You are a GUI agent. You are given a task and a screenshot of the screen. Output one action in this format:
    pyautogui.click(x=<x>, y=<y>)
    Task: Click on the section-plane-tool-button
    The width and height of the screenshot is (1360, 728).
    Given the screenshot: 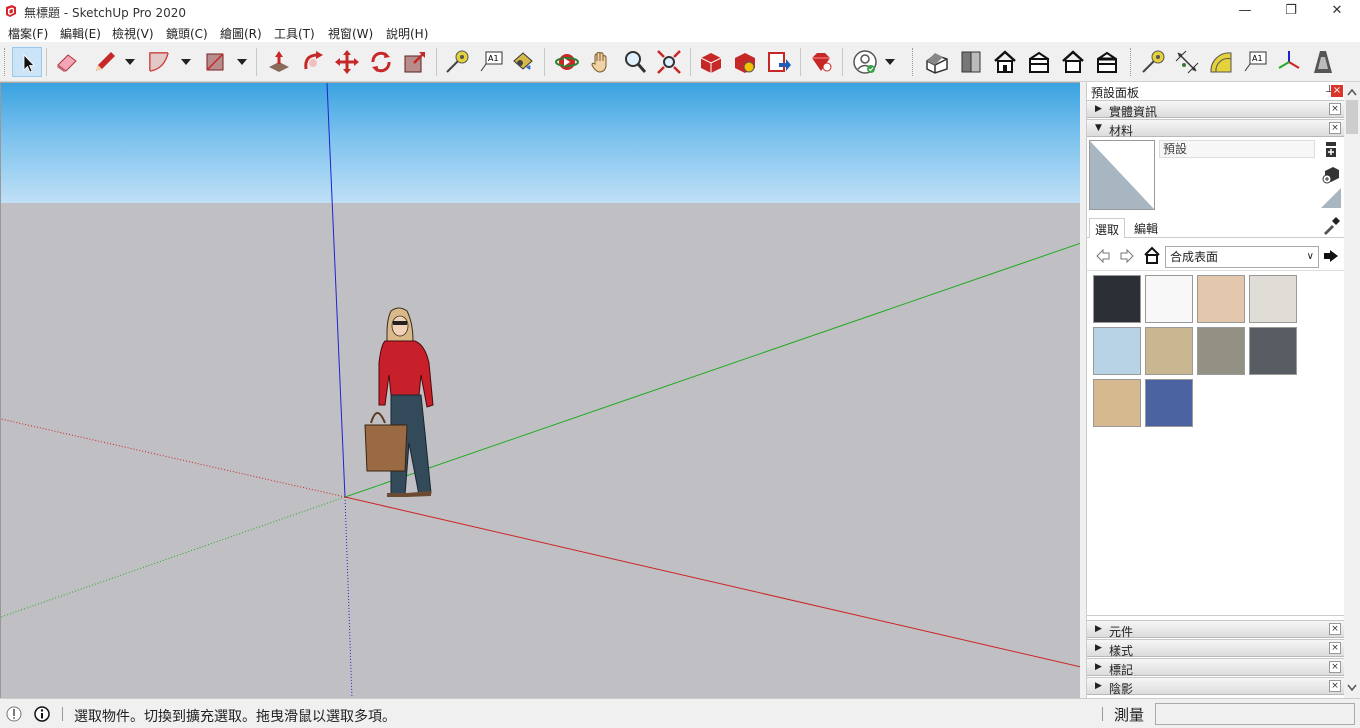 What is the action you would take?
    pyautogui.click(x=1323, y=62)
    